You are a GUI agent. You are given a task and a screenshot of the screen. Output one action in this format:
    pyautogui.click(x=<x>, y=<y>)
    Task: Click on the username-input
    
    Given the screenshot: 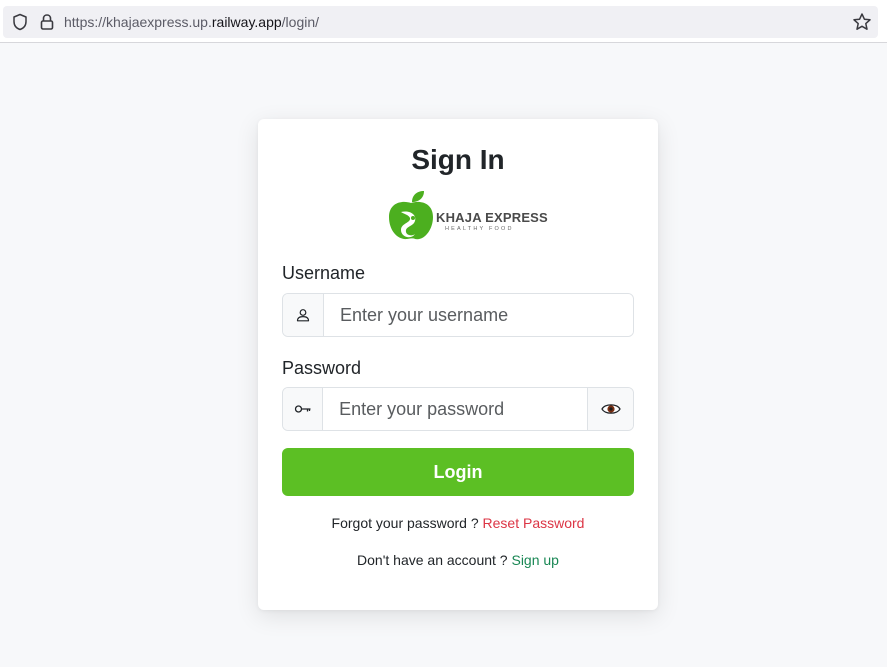 What is the action you would take?
    pyautogui.click(x=478, y=315)
    